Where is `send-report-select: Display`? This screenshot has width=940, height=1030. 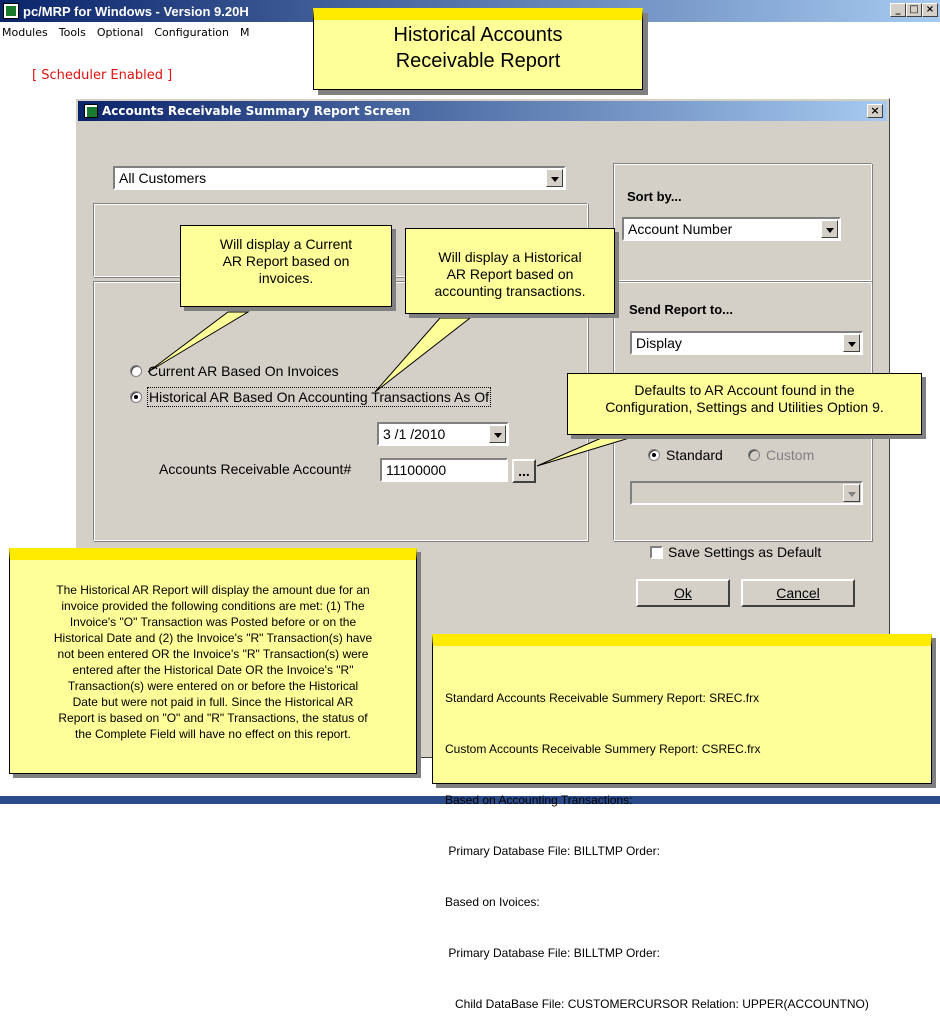 send-report-select: Display is located at coordinates (746, 343).